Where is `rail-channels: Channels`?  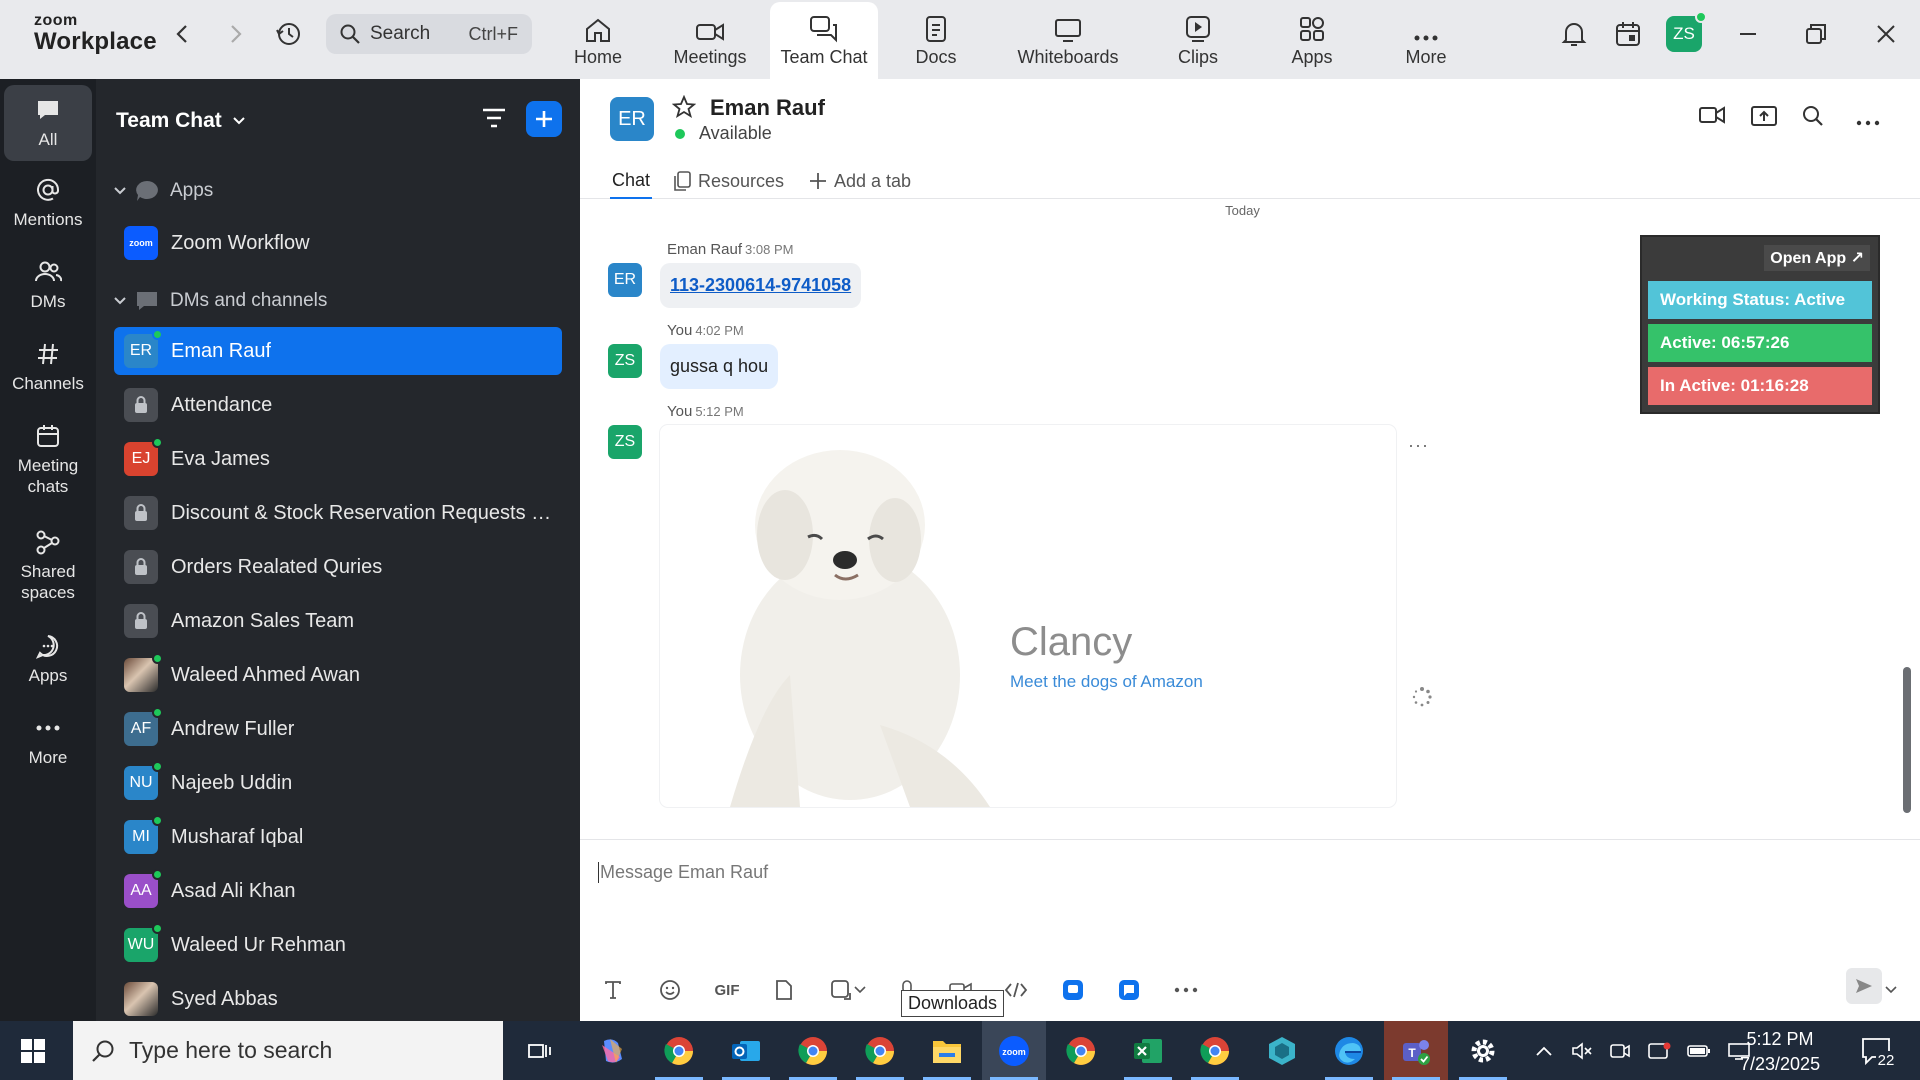 rail-channels: Channels is located at coordinates (48, 366).